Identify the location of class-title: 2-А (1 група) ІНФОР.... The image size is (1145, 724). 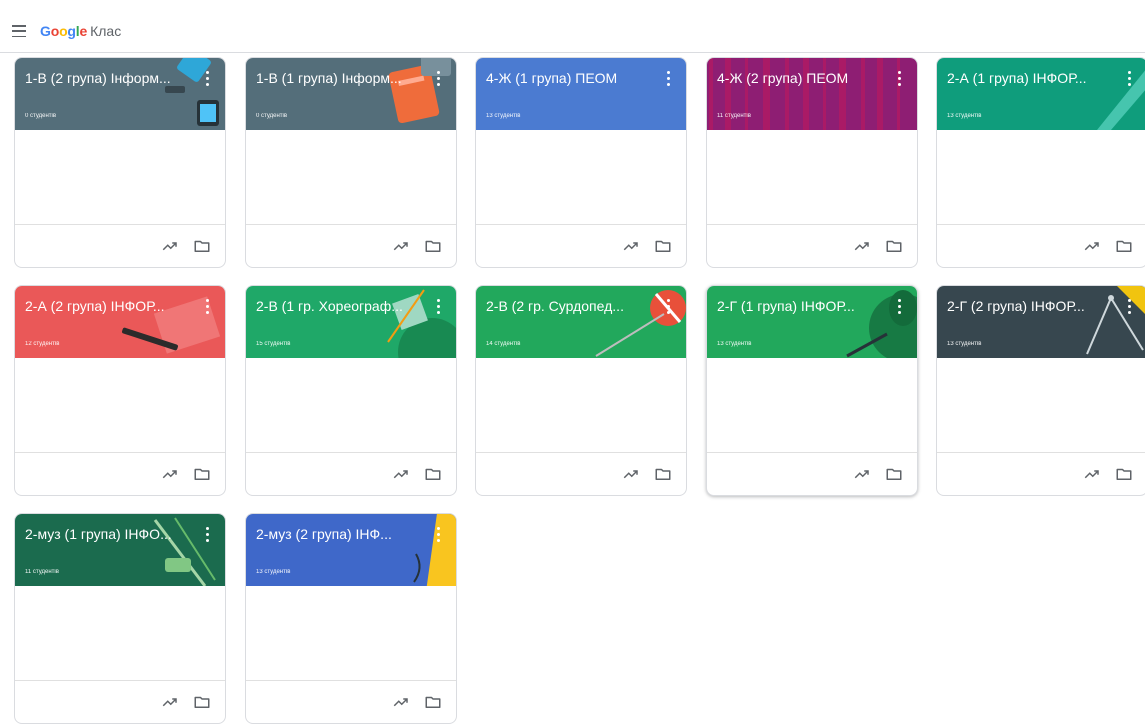
(1031, 78).